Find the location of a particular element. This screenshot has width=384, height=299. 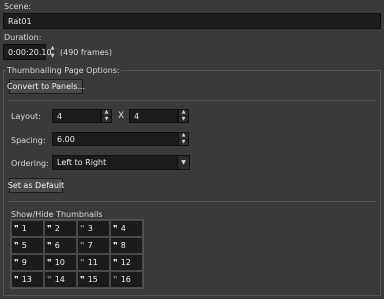

thumbnail-toggle: ❞ 6 is located at coordinates (60, 245).